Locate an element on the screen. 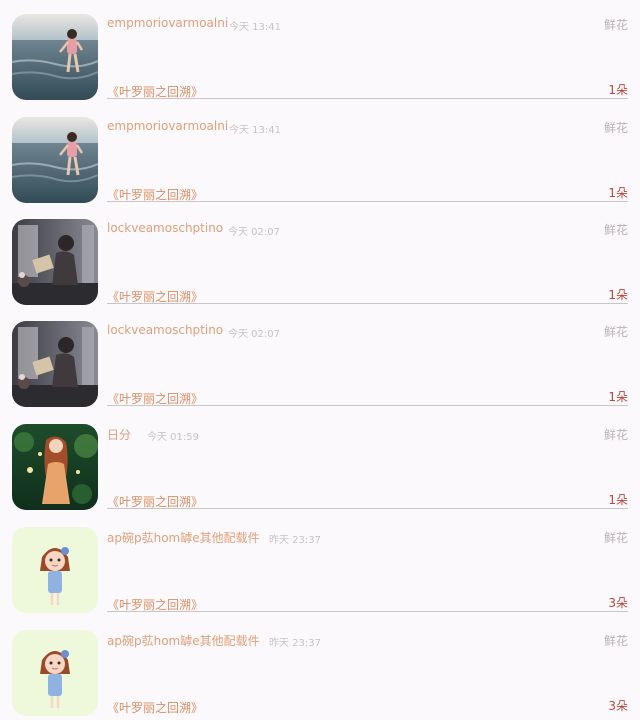 Image resolution: width=640 pixels, height=720 pixels. gift-record-row: 日分 今天 01:59 鲜花 《叶罗丽之回溯》 1朵 is located at coordinates (320, 461).